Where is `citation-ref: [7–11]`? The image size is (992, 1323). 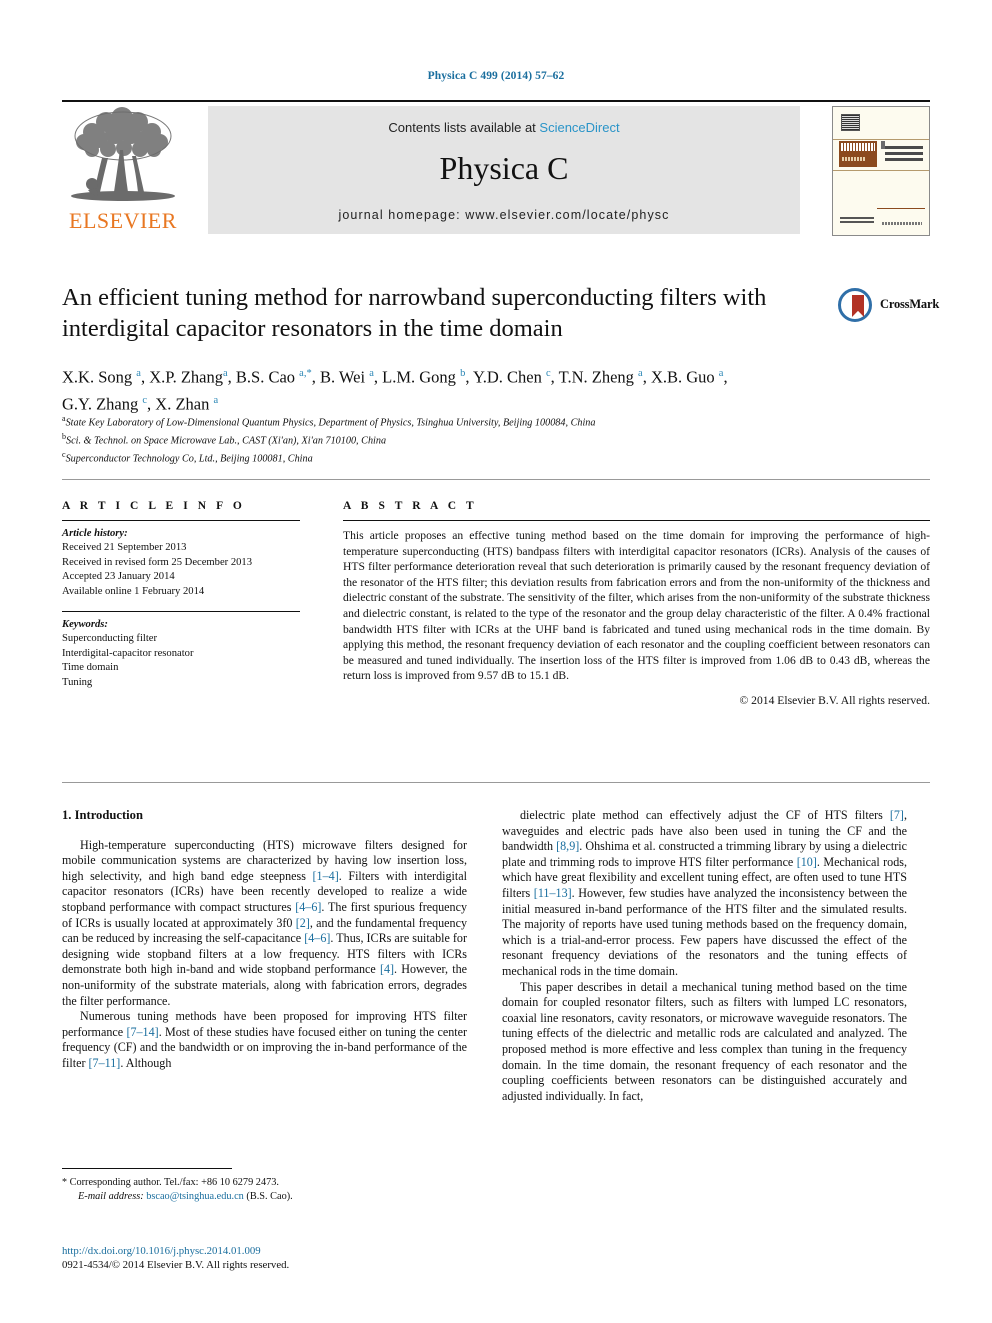
citation-ref: [7–11] is located at coordinates (105, 1063).